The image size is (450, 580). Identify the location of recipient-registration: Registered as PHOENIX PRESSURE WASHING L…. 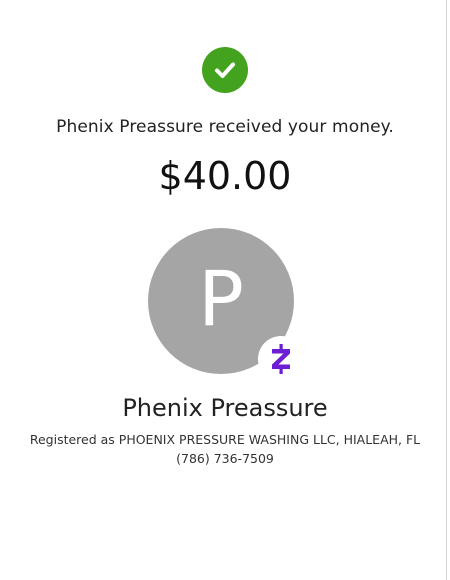
(225, 439).